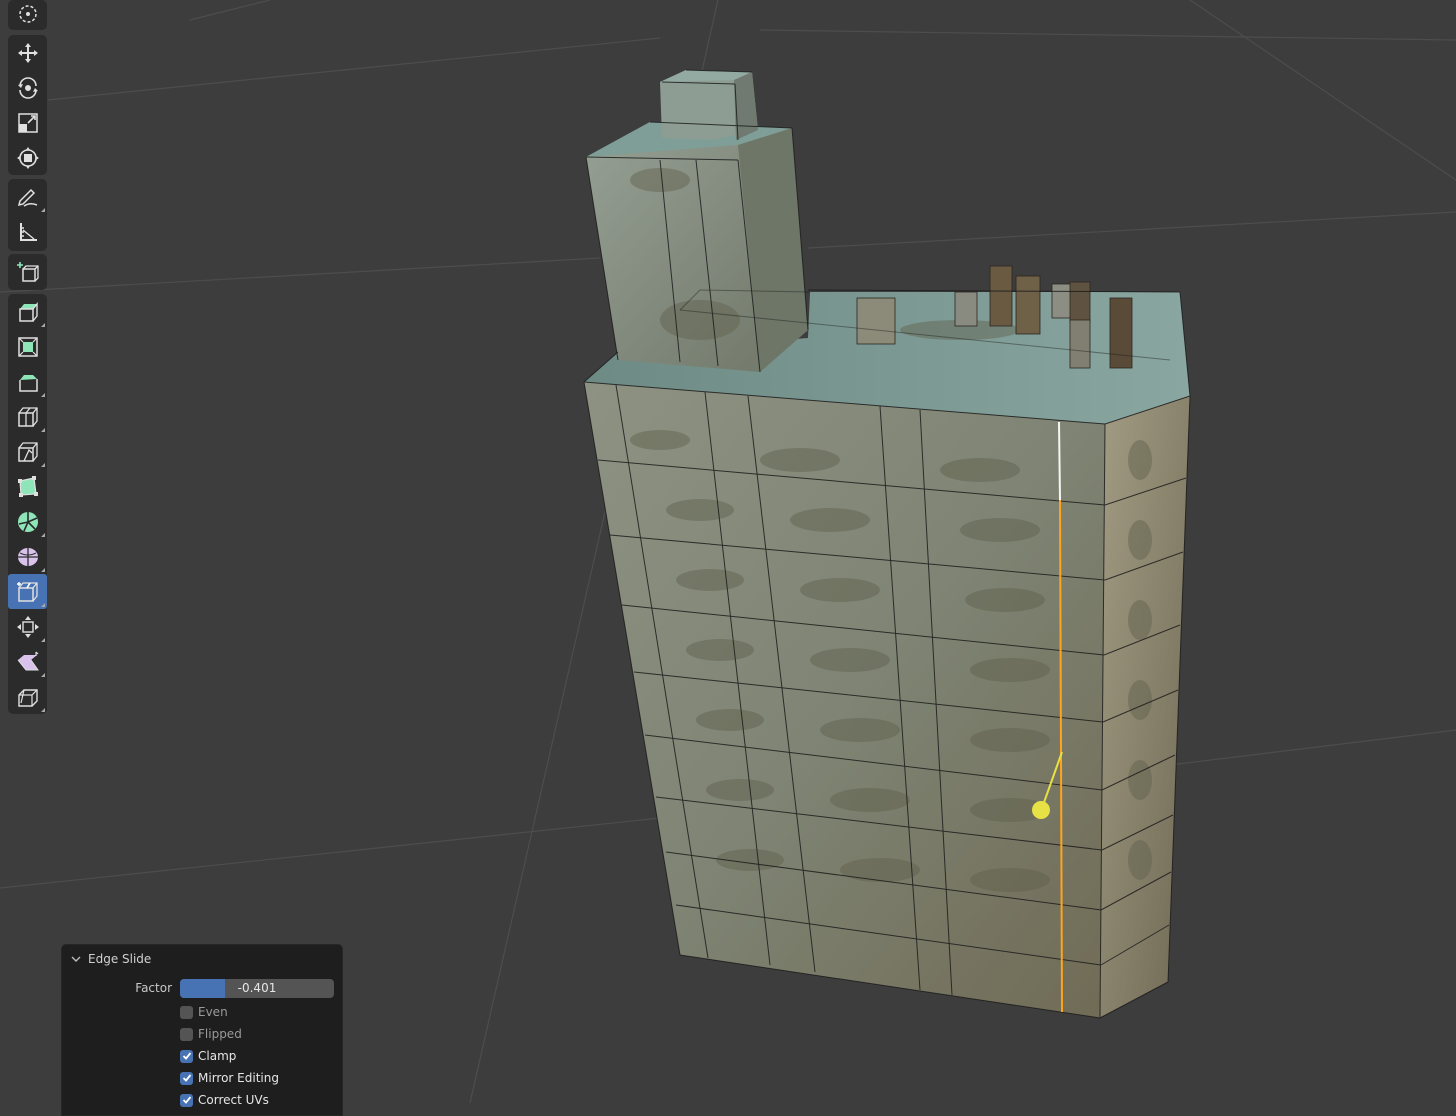  I want to click on toolbar-group-add, so click(27, 272).